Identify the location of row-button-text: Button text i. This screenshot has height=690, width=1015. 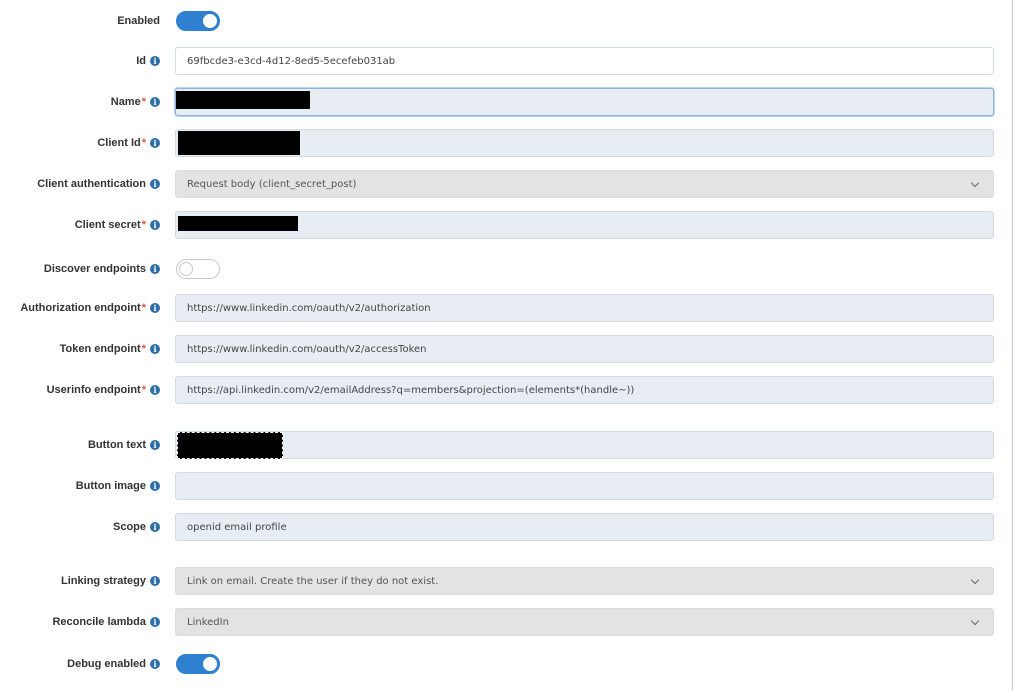
(500, 445).